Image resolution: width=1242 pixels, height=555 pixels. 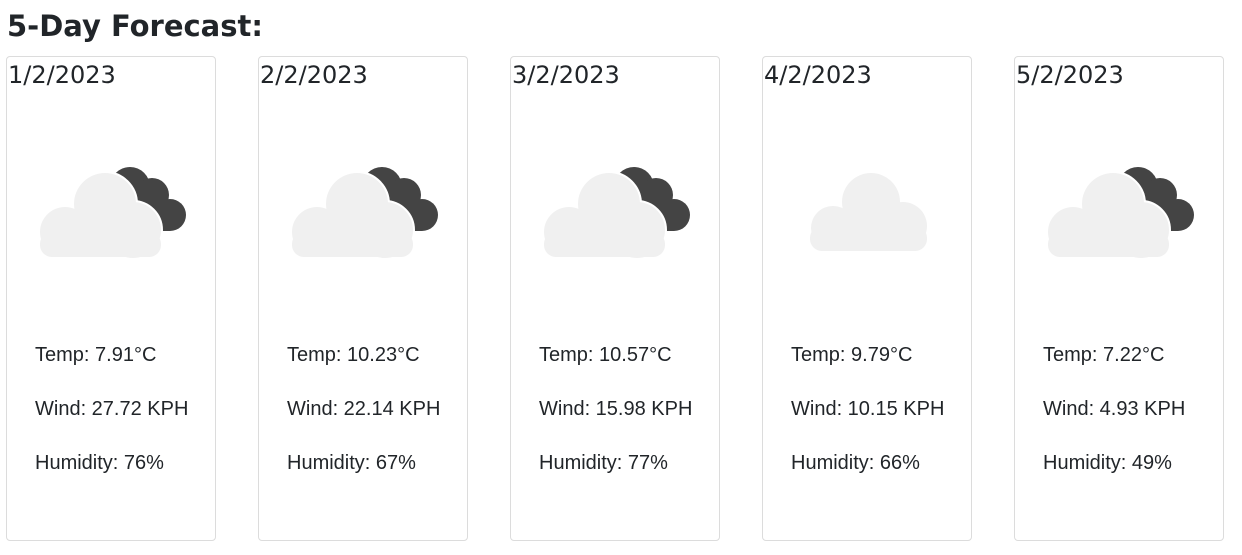 What do you see at coordinates (314, 75) in the screenshot?
I see `card-date: 2/2/2023` at bounding box center [314, 75].